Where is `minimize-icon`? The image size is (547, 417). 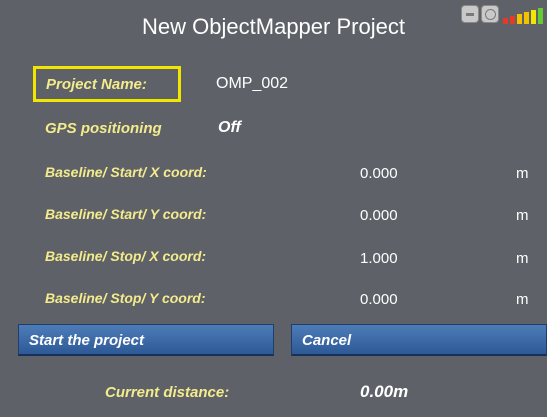
minimize-icon is located at coordinates (470, 14).